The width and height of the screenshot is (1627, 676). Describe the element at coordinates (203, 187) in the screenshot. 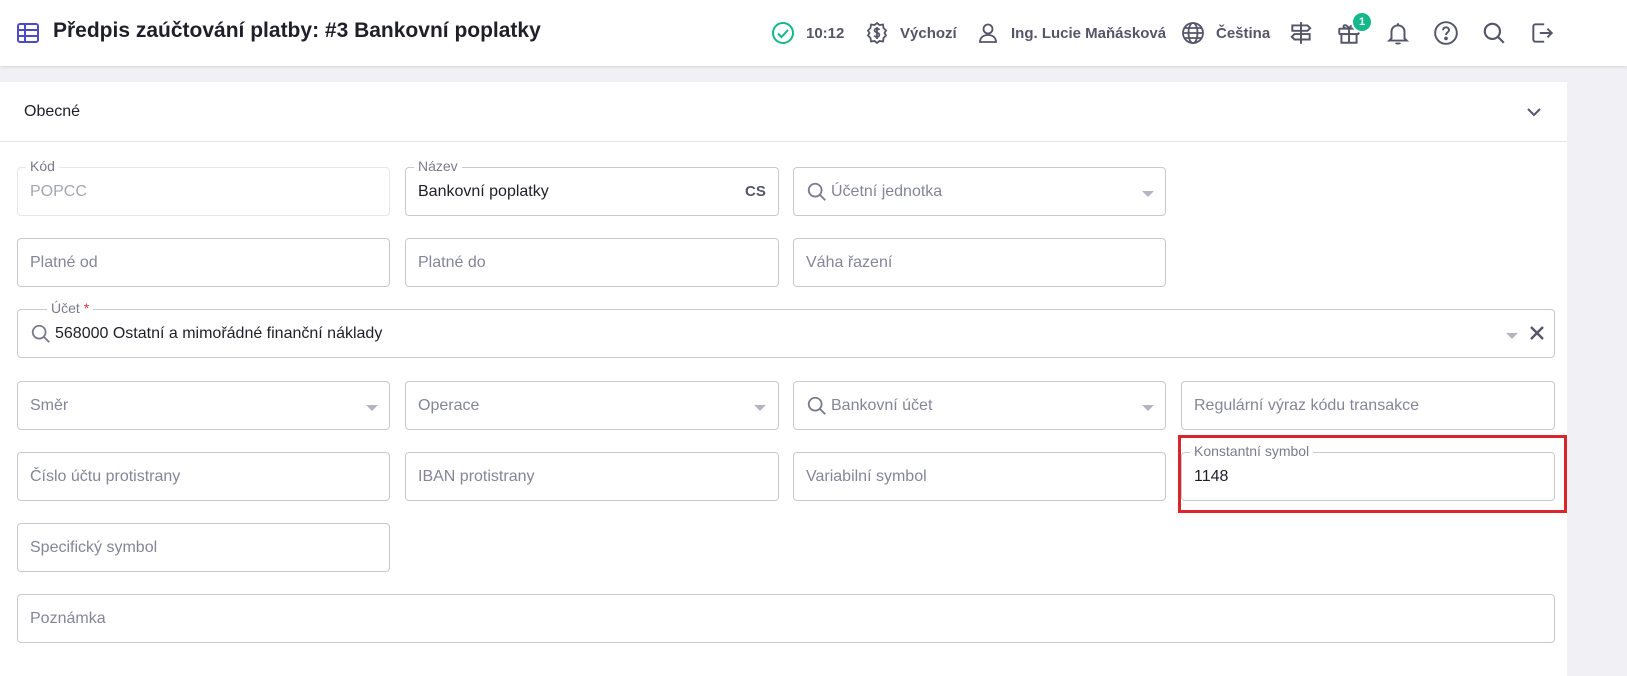

I see `code-field: Kód POPCC` at that location.